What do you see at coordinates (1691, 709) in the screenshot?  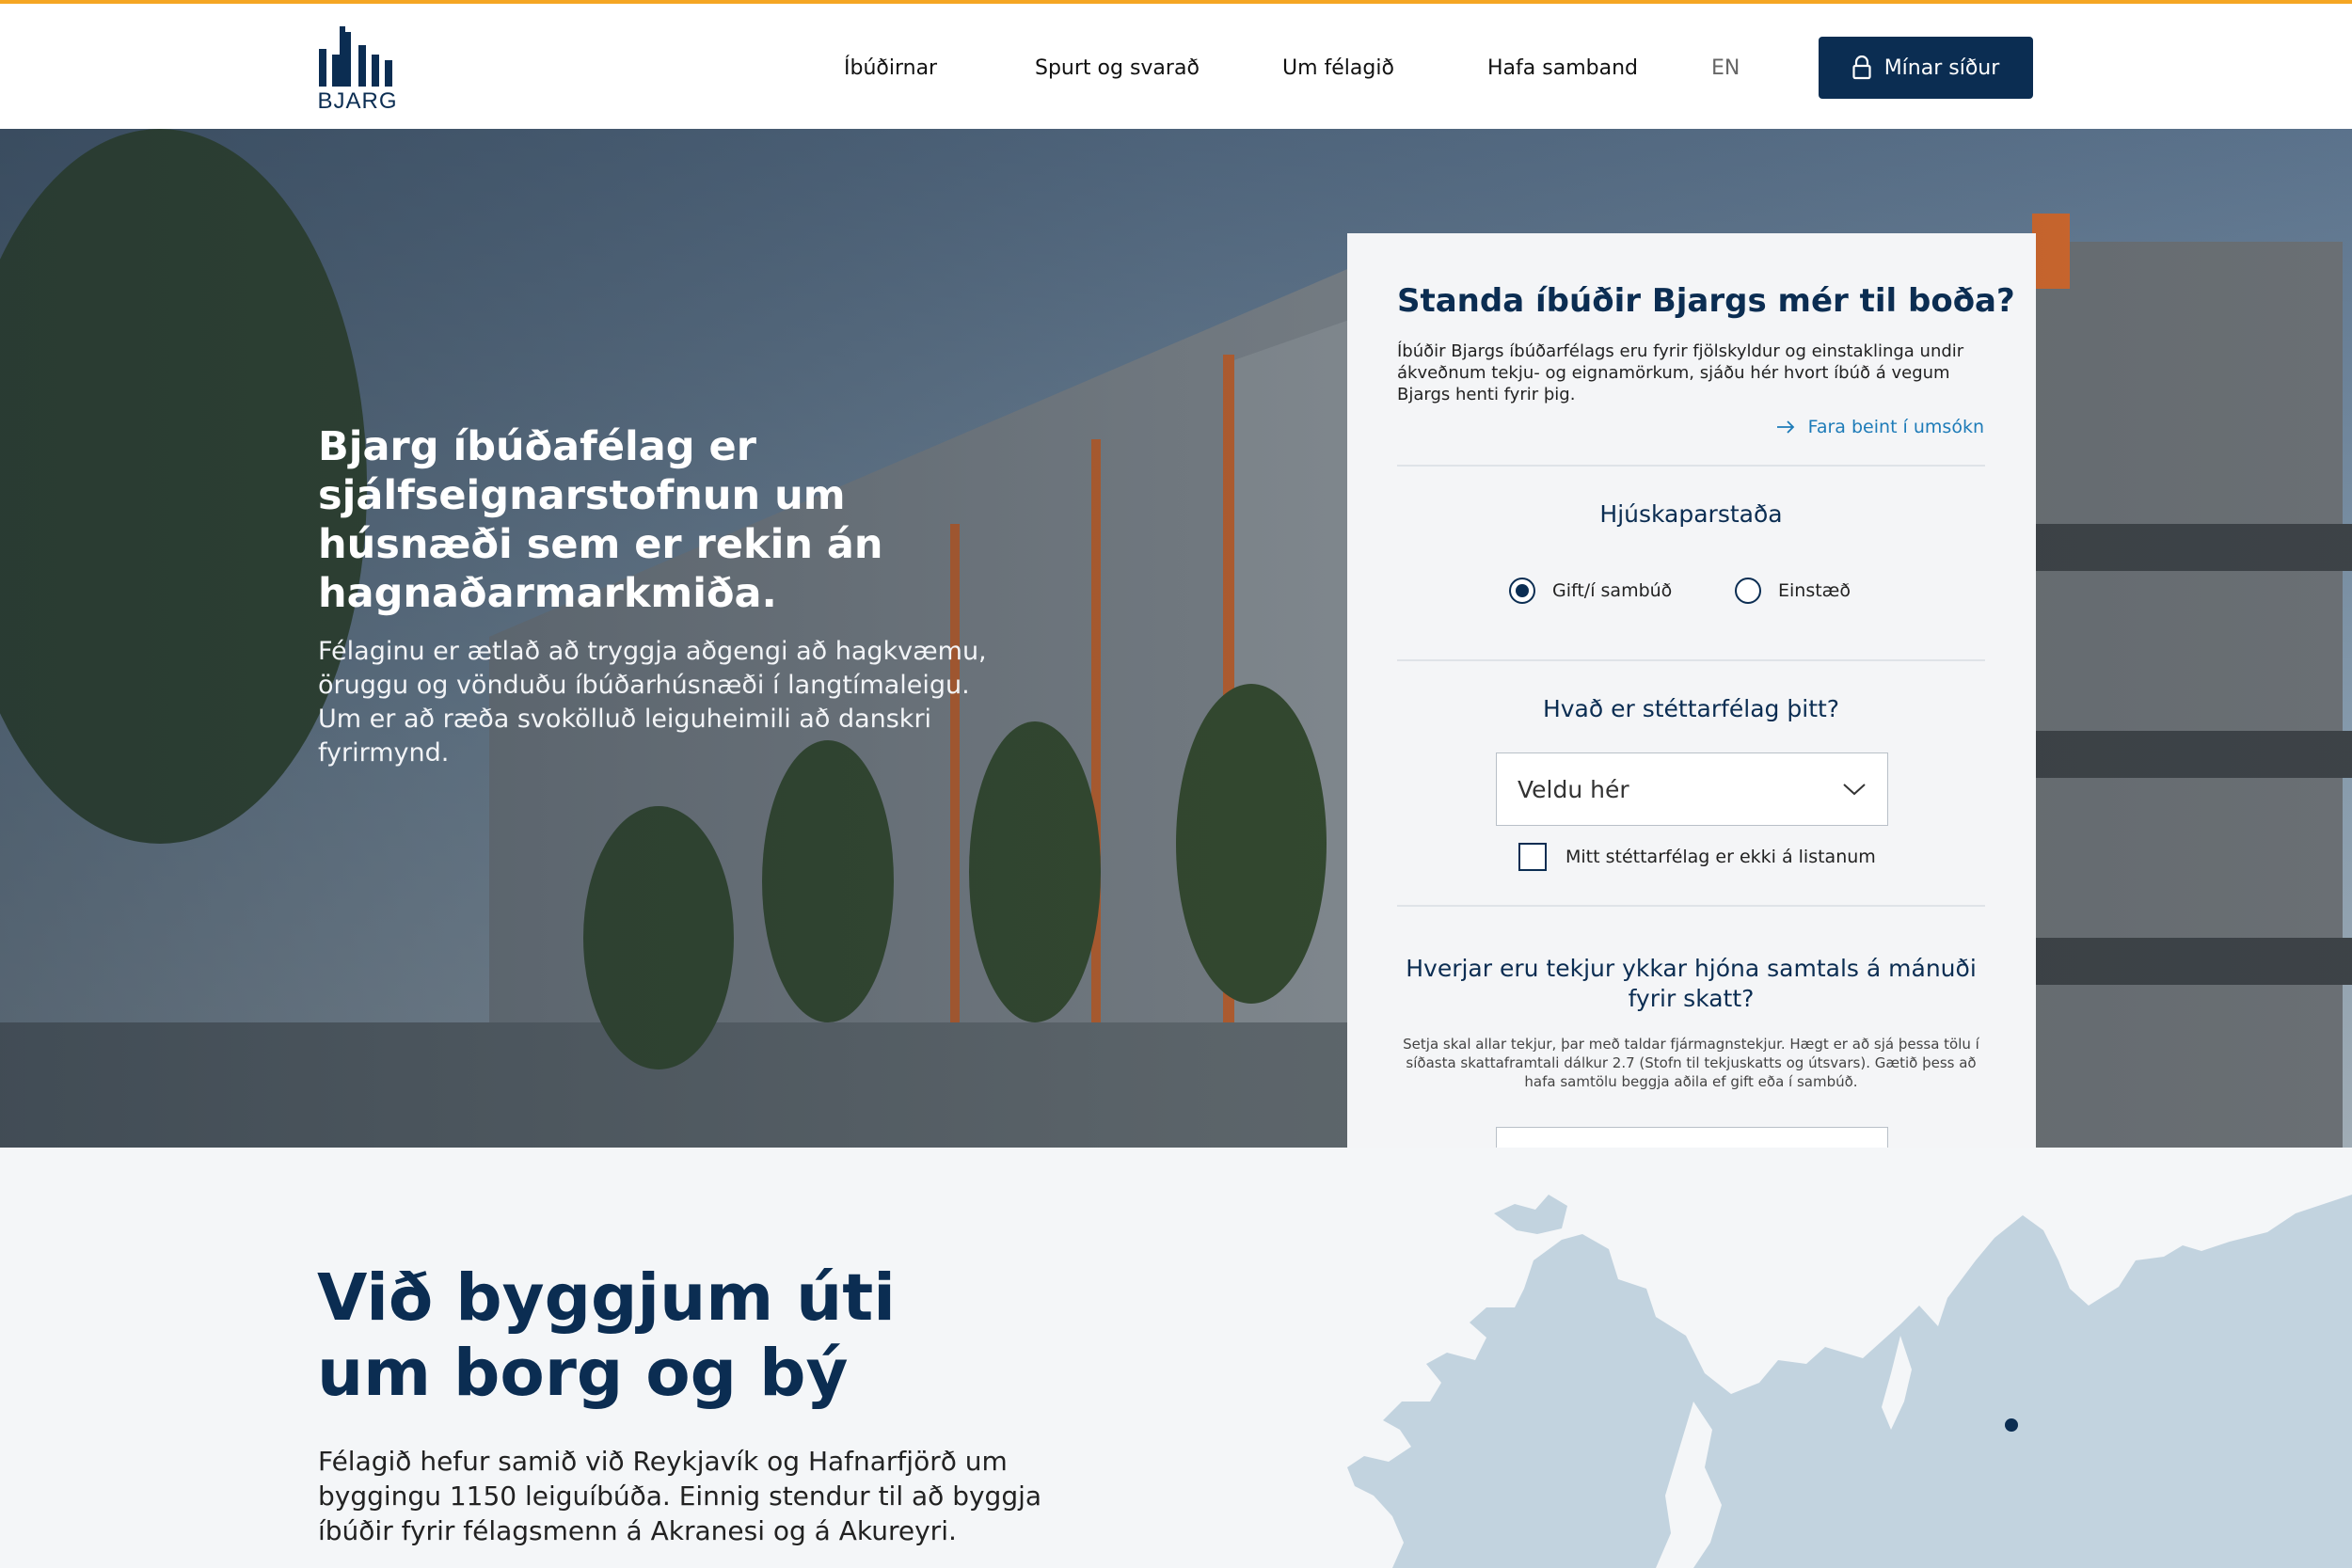 I see `union-label: Hvað er stéttarfélag þitt?` at bounding box center [1691, 709].